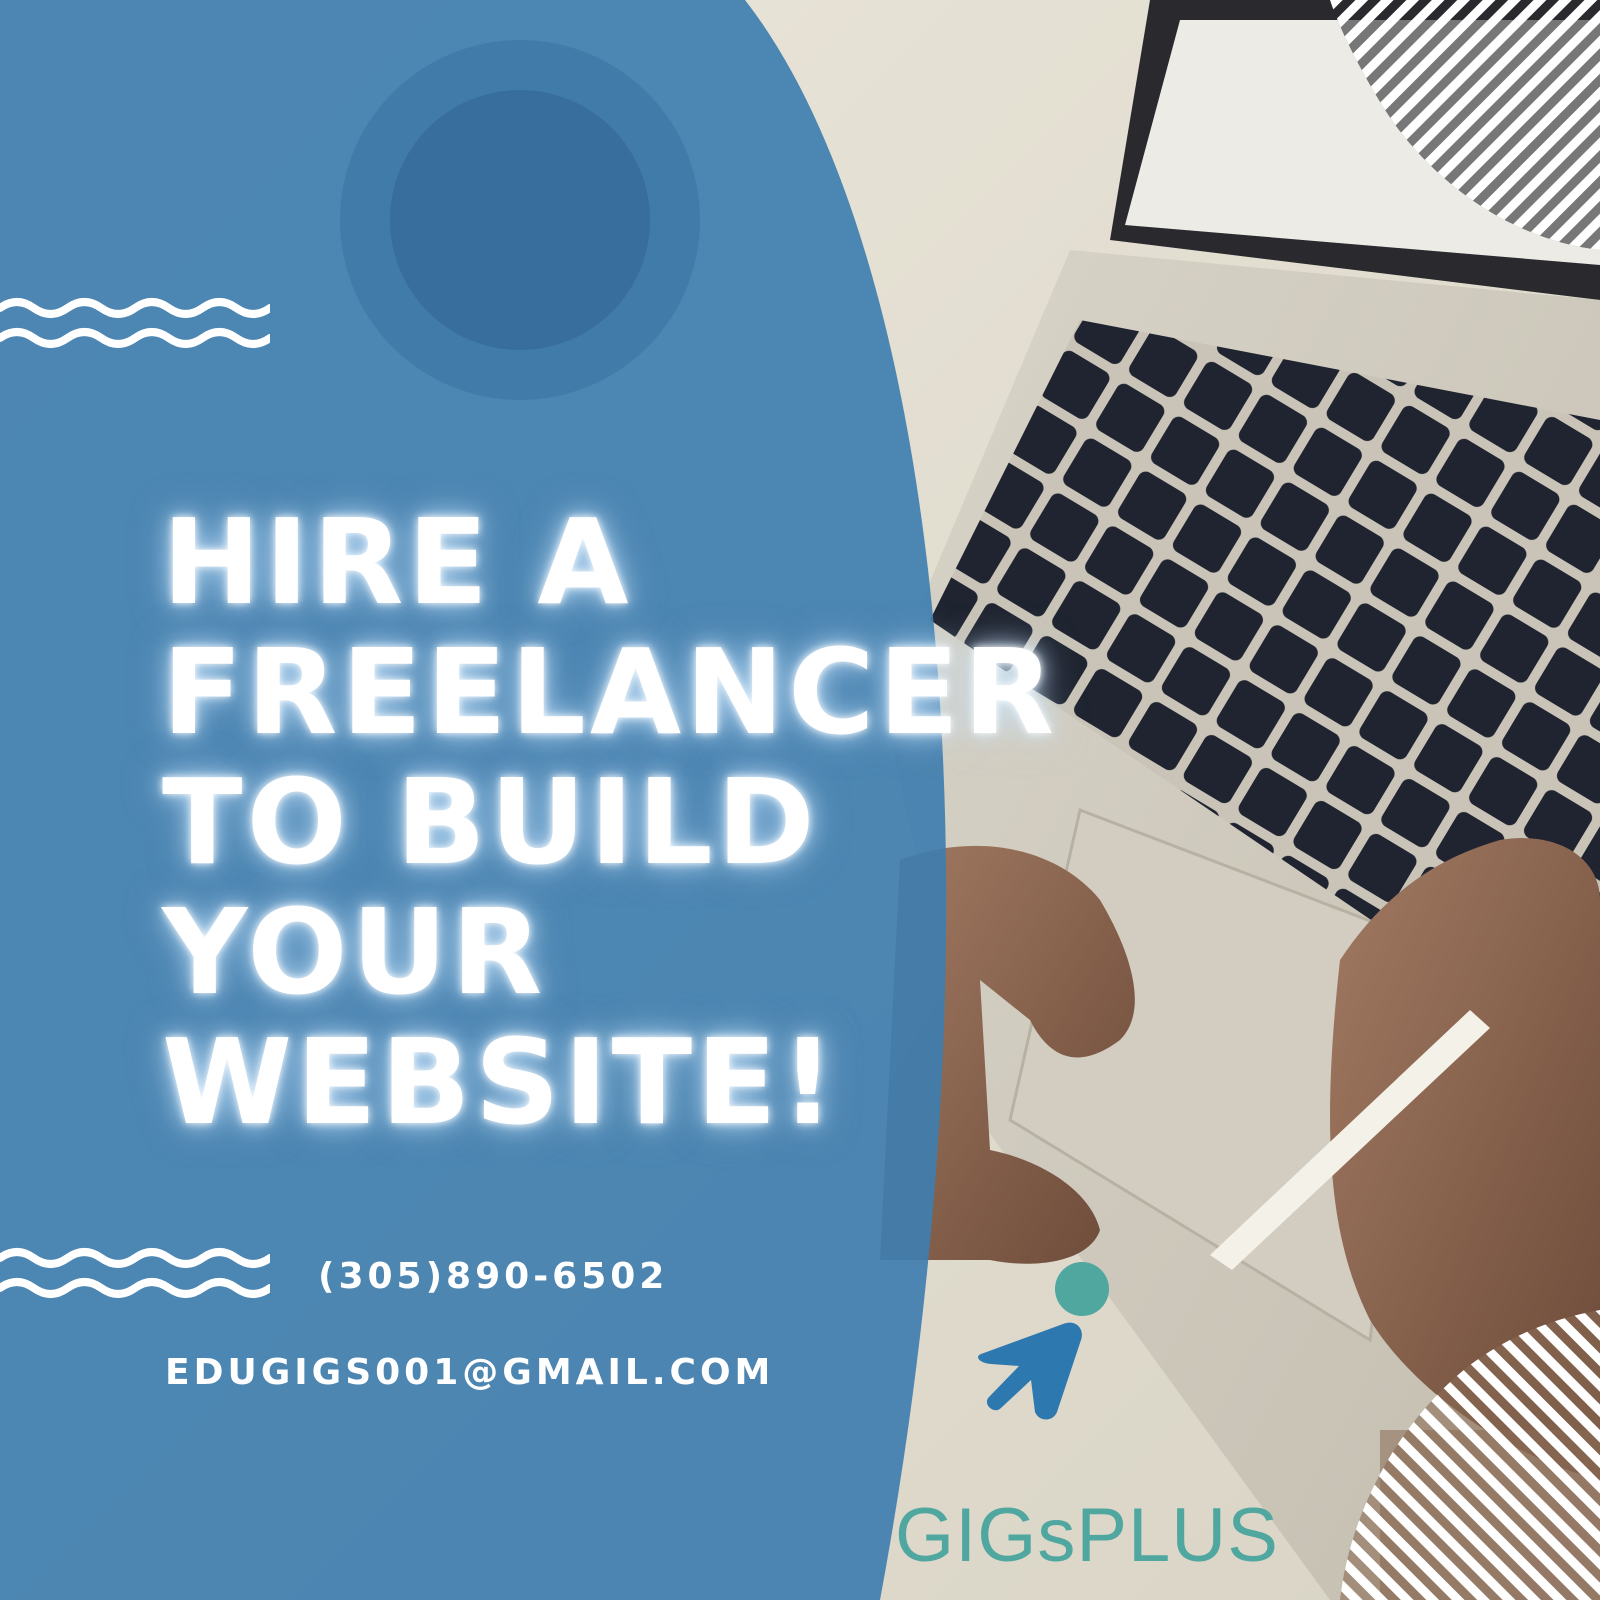 This screenshot has height=1600, width=1600. I want to click on headline-line: FREELANCER, so click(610, 692).